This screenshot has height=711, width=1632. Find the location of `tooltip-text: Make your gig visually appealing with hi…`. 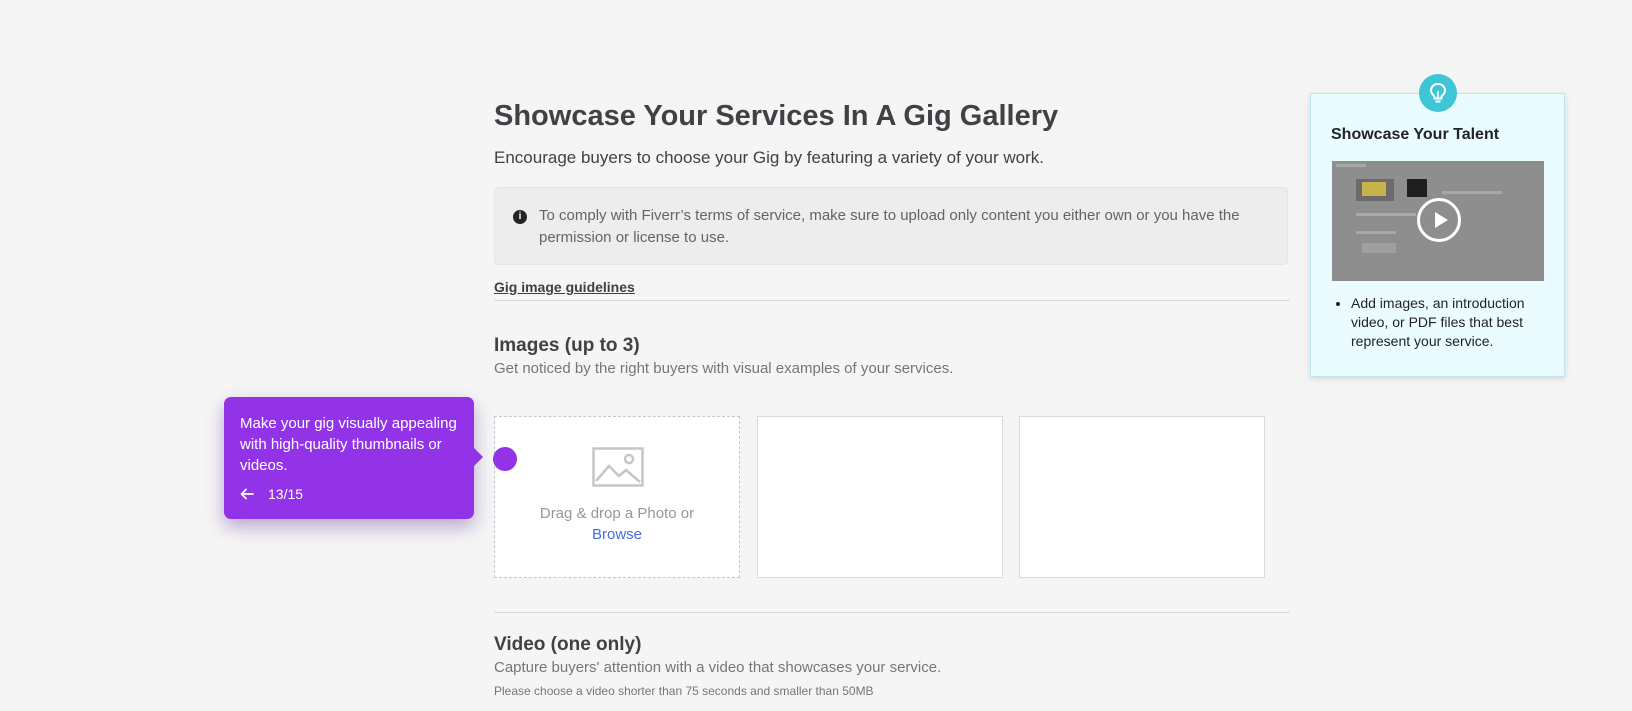

tooltip-text: Make your gig visually appealing with hi… is located at coordinates (348, 444).